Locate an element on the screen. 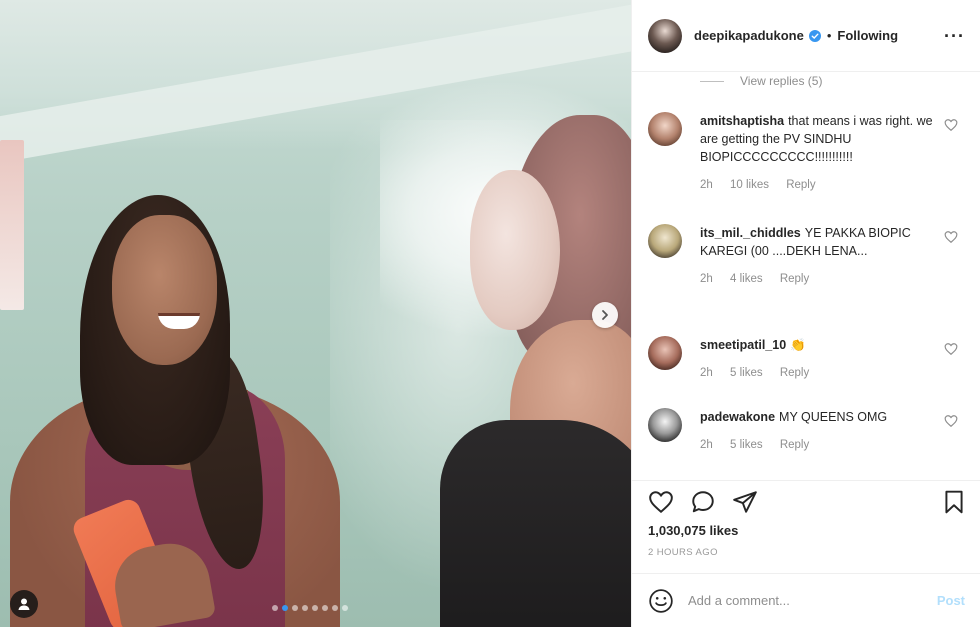  view-replies-label: View replies (5) is located at coordinates (781, 81).